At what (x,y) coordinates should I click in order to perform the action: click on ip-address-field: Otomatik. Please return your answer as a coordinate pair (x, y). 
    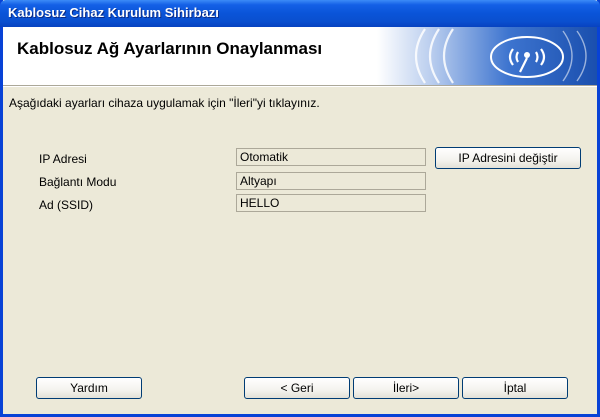
    Looking at the image, I should click on (331, 157).